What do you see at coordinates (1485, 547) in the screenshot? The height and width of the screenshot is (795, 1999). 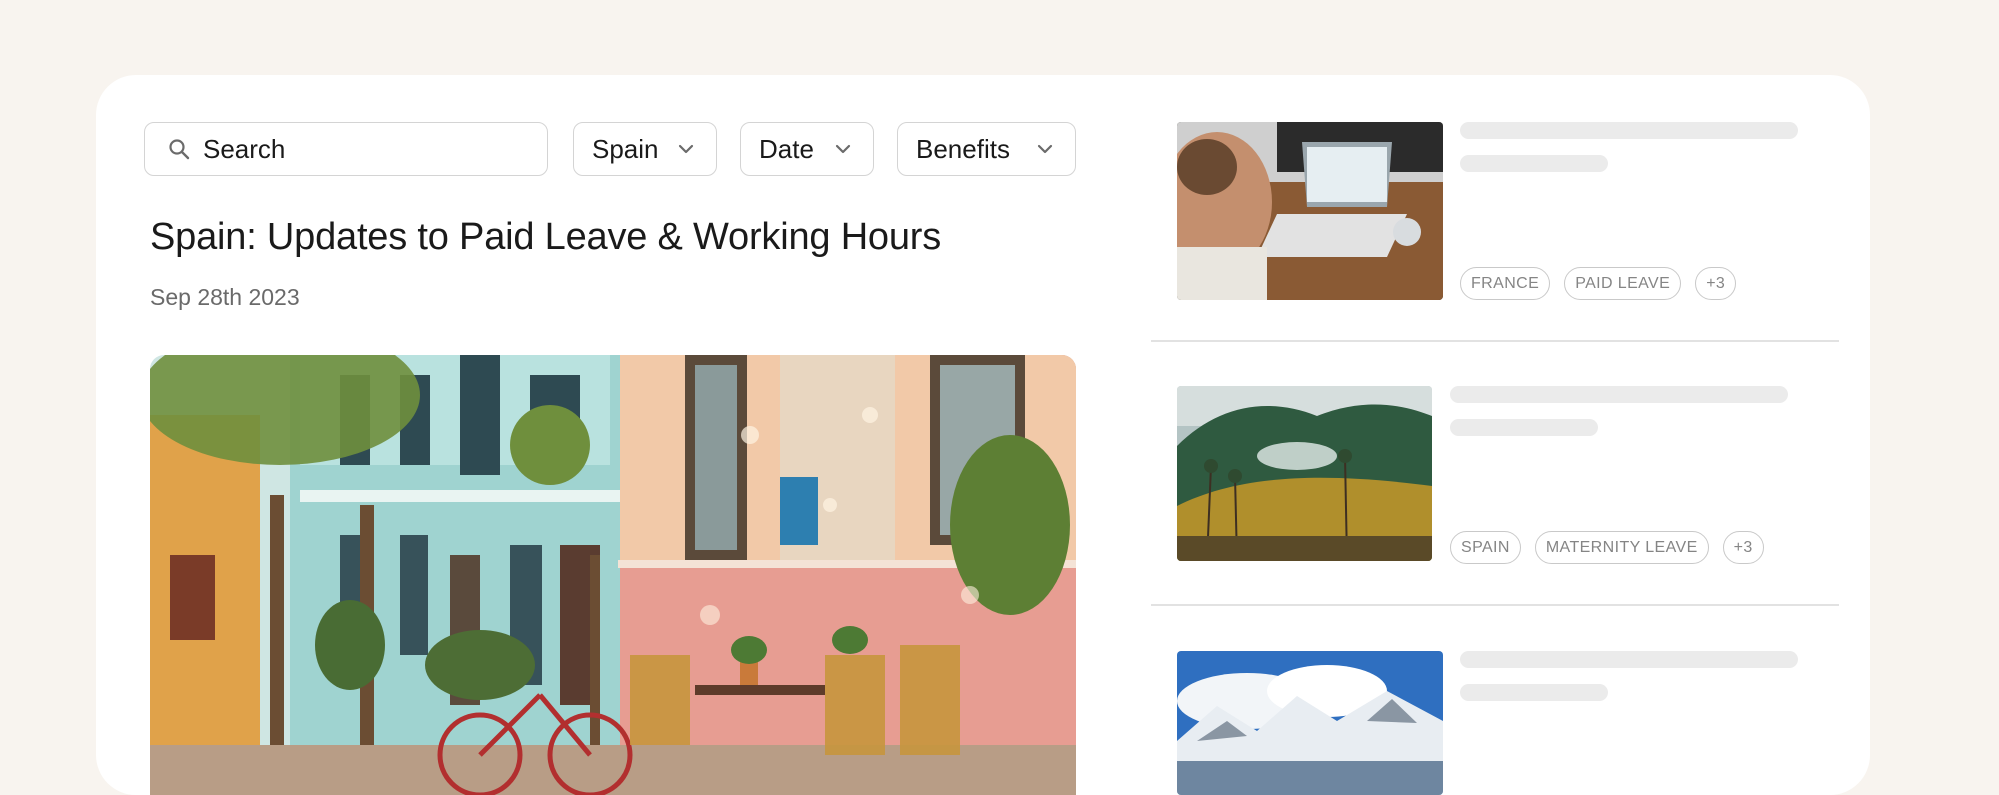 I see `tag-badge: SPAIN` at bounding box center [1485, 547].